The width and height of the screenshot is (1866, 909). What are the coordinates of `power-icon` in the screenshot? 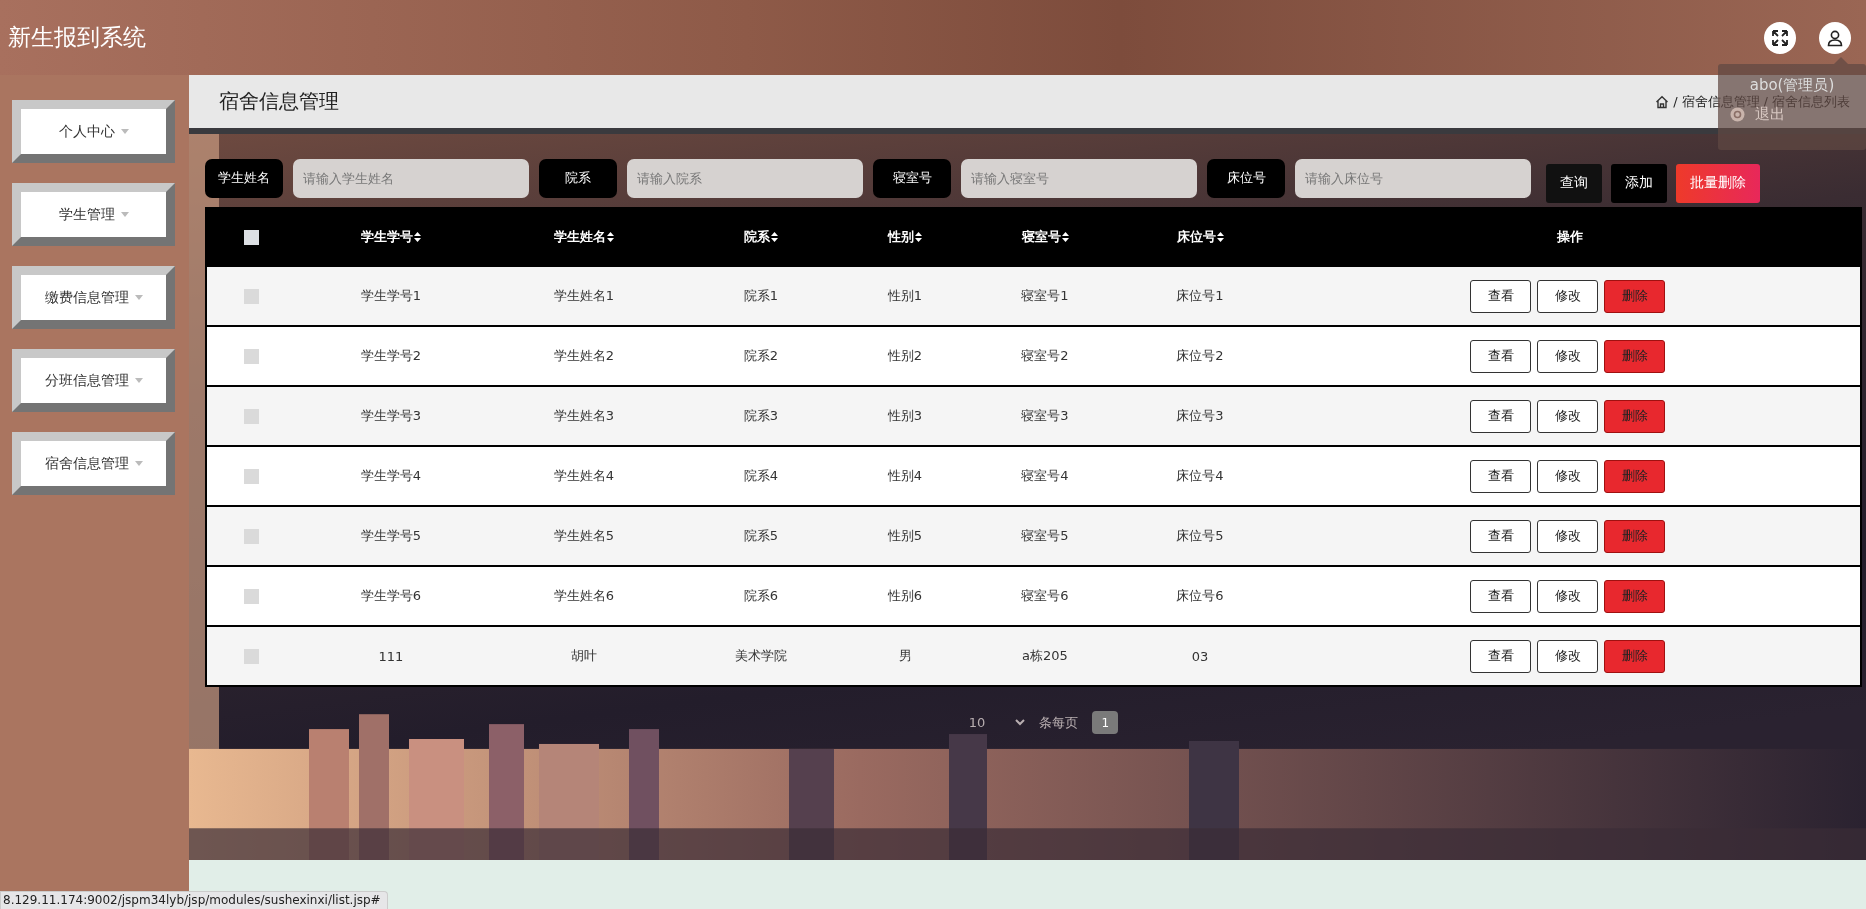 It's located at (1737, 114).